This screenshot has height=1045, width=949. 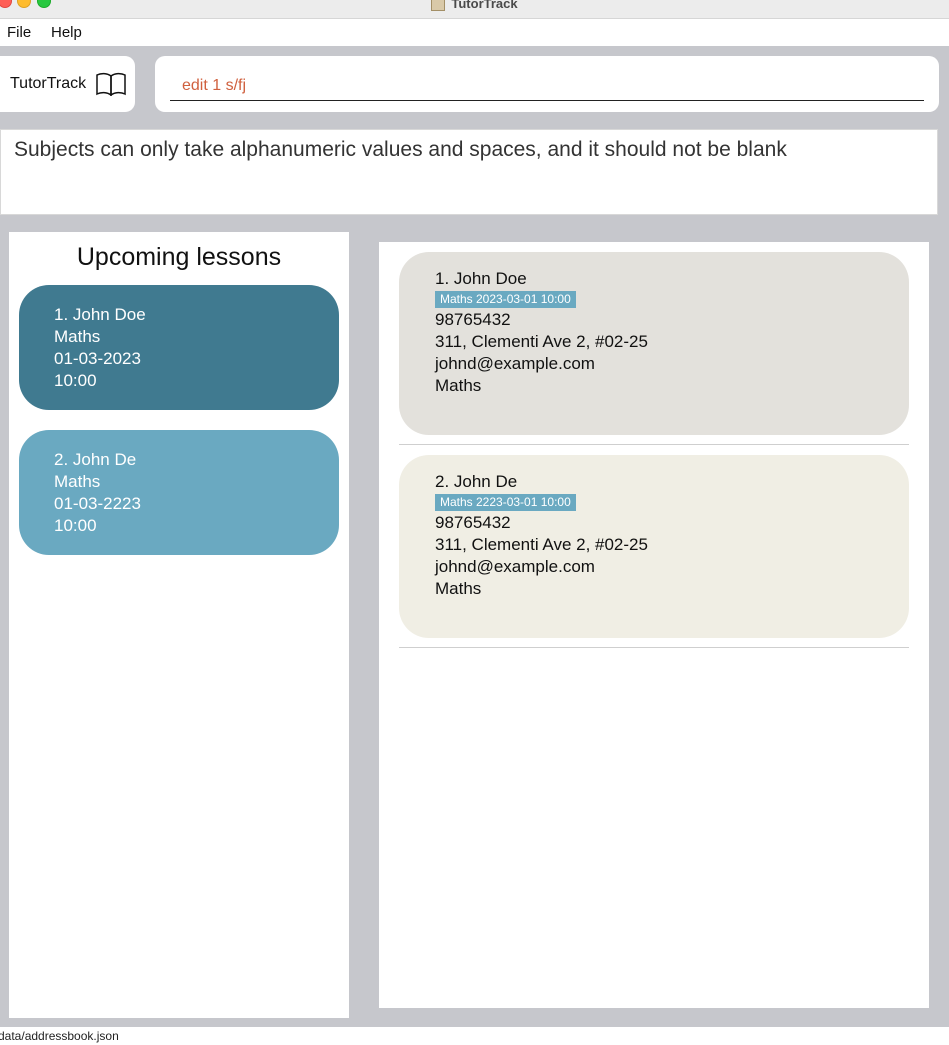 I want to click on person-name: 1. John Doe, so click(x=481, y=278).